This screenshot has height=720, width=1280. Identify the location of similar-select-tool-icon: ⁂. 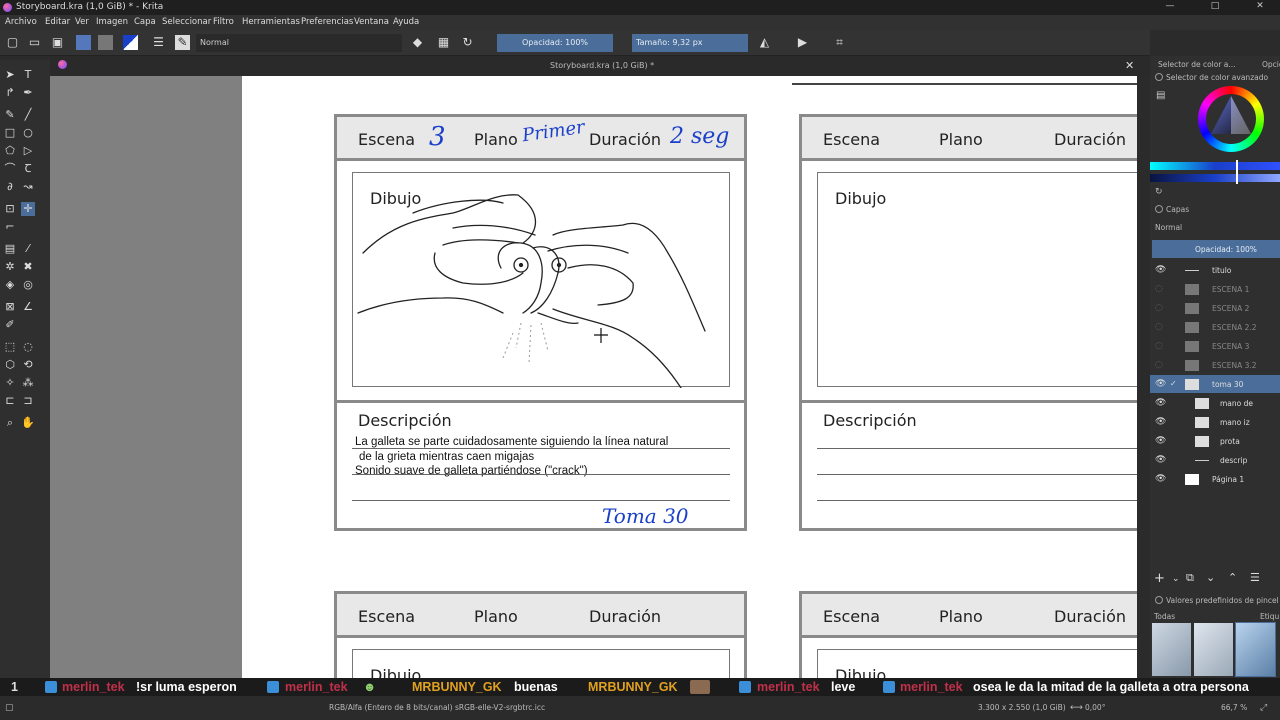
(28, 383).